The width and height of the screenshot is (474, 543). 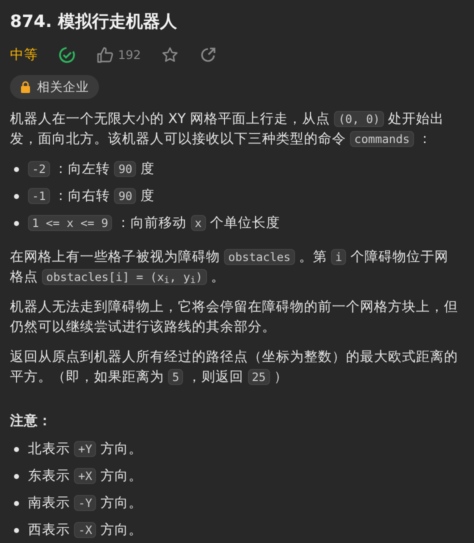 What do you see at coordinates (85, 530) in the screenshot?
I see `list-item-text: 西表示 -X 方向。` at bounding box center [85, 530].